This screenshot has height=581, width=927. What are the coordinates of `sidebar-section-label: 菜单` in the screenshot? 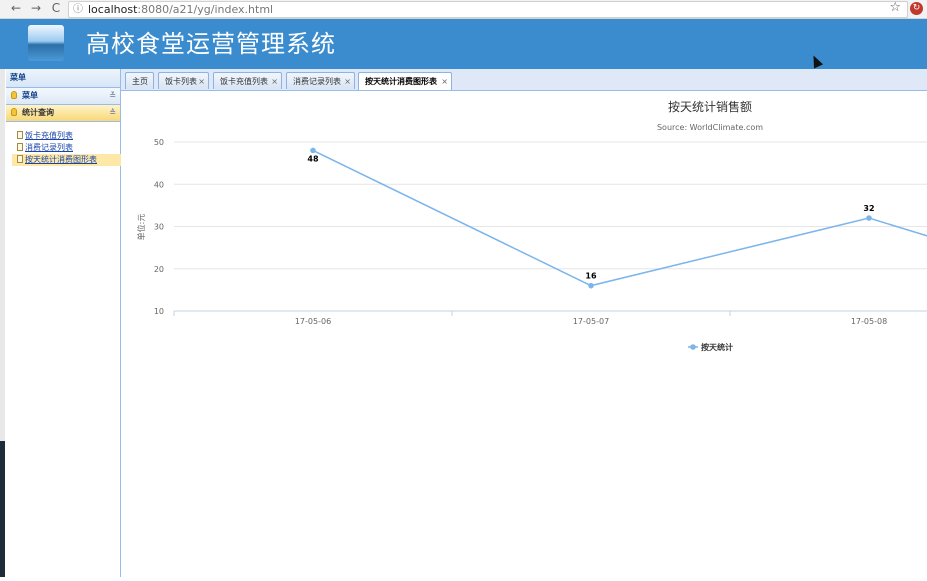 It's located at (30, 95).